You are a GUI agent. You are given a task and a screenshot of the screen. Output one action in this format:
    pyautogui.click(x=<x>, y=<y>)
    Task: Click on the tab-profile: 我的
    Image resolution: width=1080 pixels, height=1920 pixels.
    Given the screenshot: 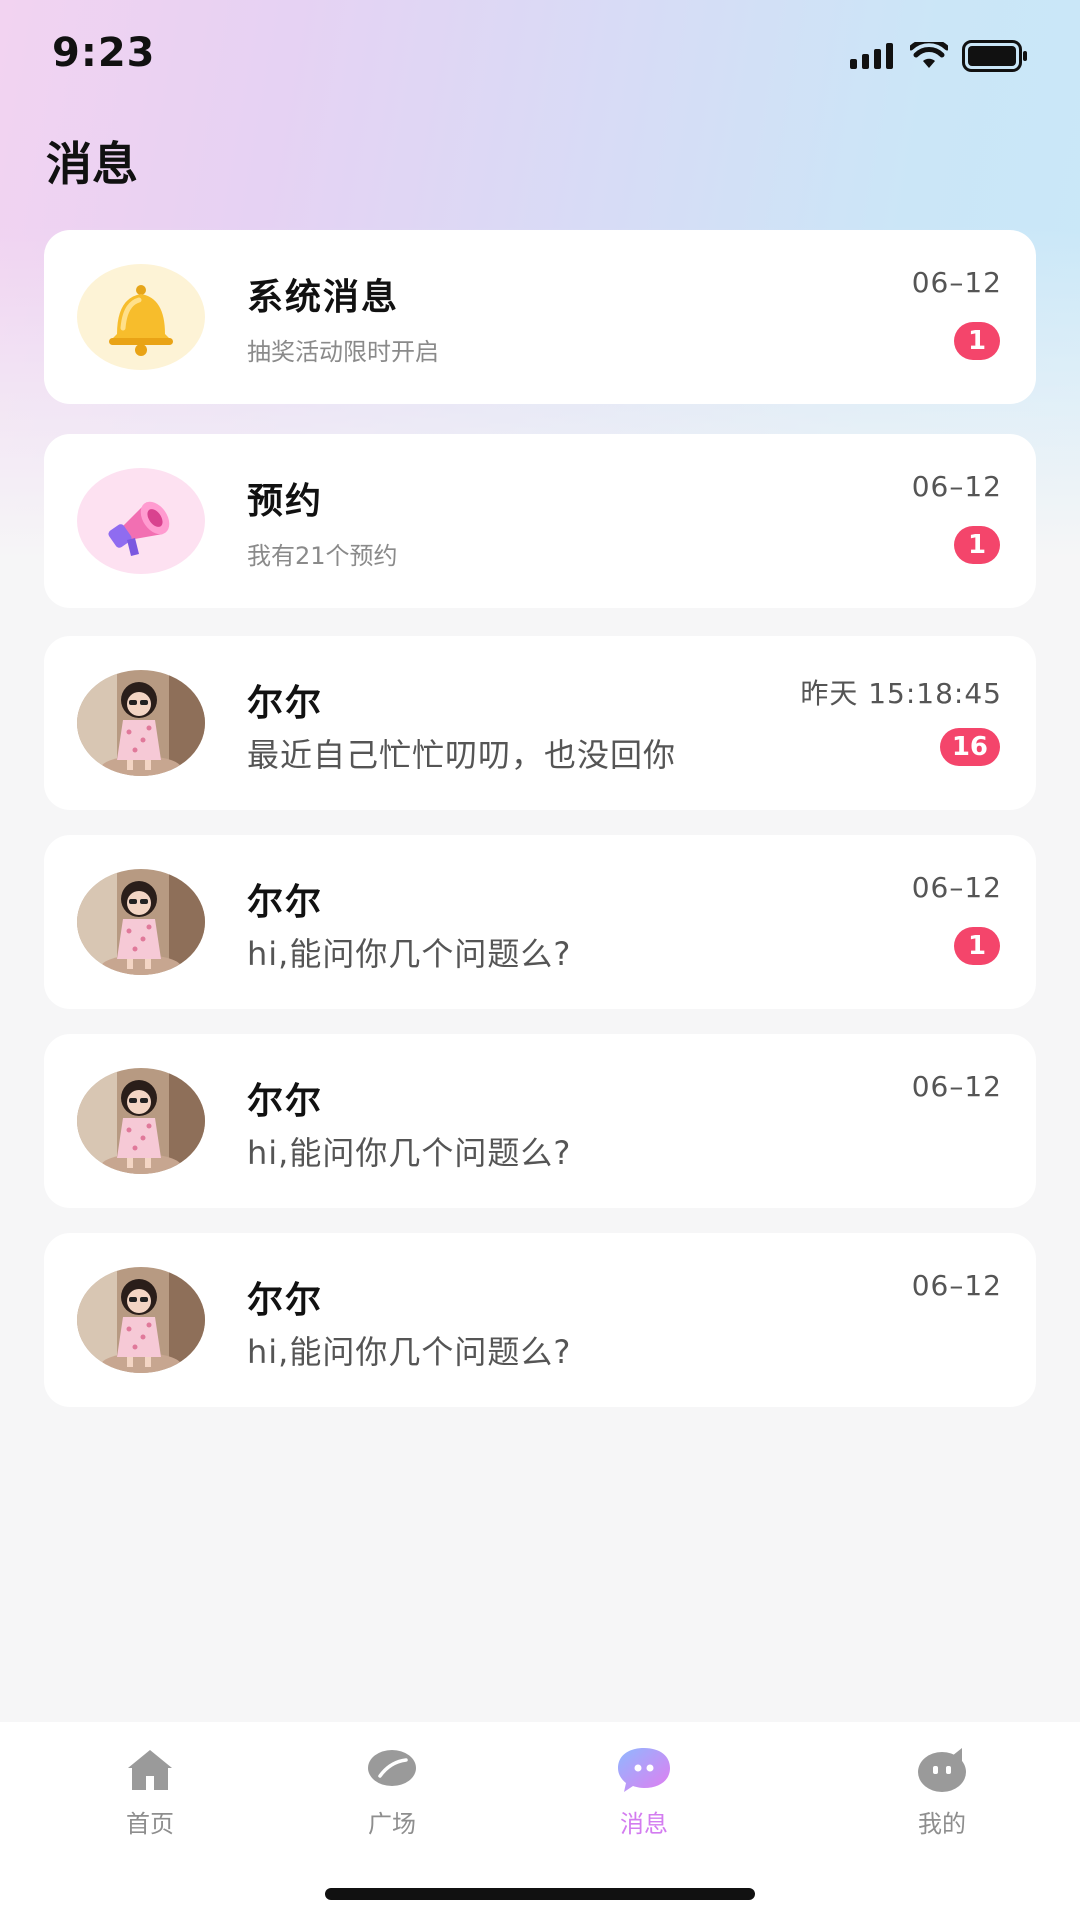 What is the action you would take?
    pyautogui.click(x=942, y=1797)
    